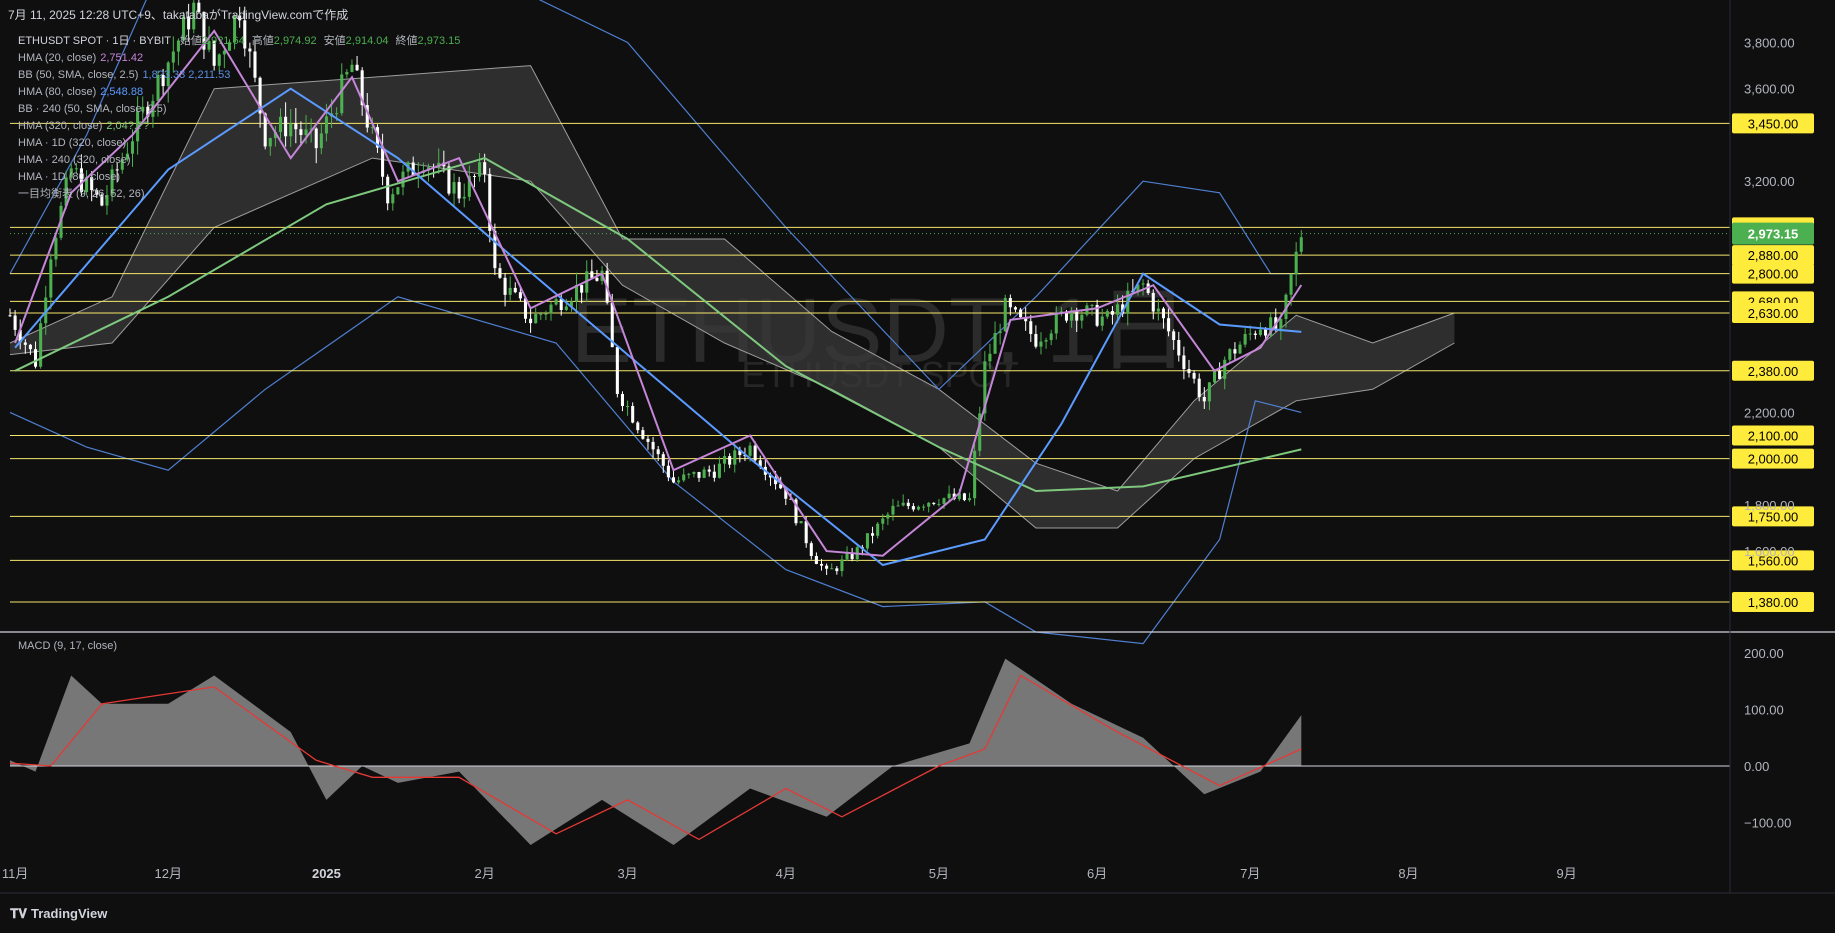 Image resolution: width=1835 pixels, height=933 pixels. I want to click on legend-name: 一目均衡表 (9, 26, 52, 26), so click(81, 194).